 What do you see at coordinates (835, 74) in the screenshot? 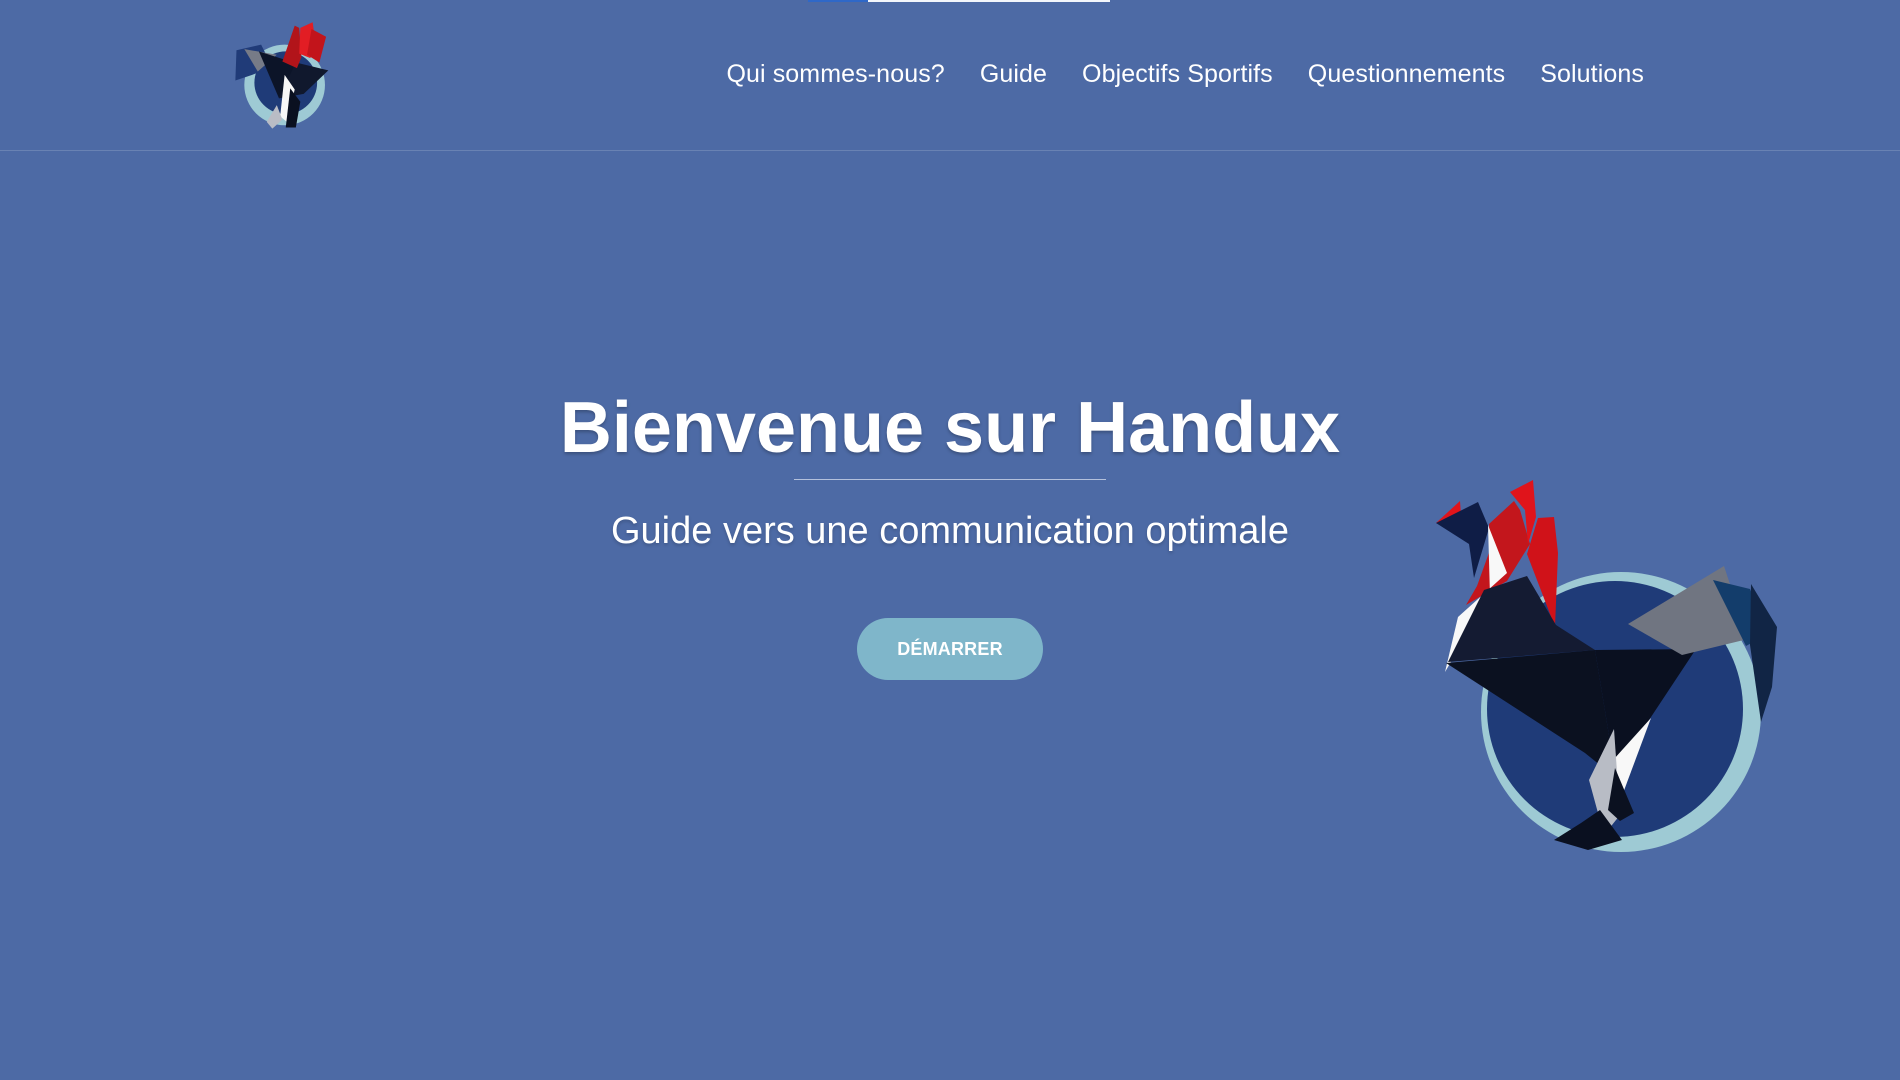
I see `nav-link-qui-sommes-nous: Qui sommes-nous?` at bounding box center [835, 74].